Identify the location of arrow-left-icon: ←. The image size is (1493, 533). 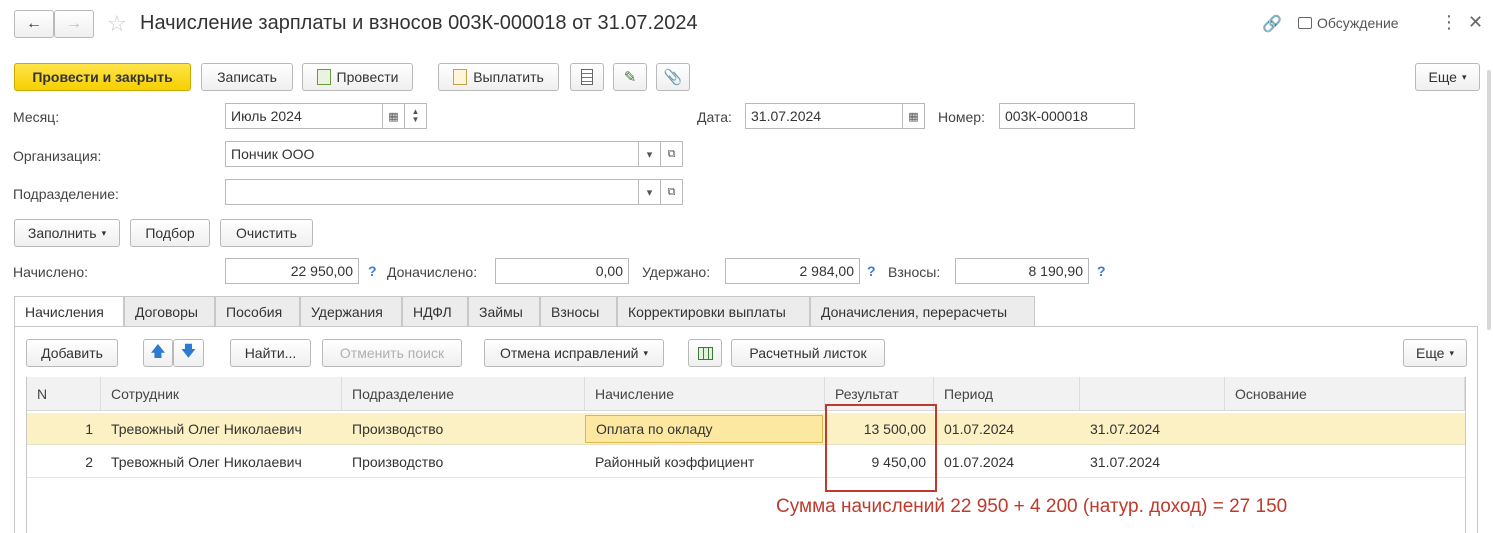
(34, 23).